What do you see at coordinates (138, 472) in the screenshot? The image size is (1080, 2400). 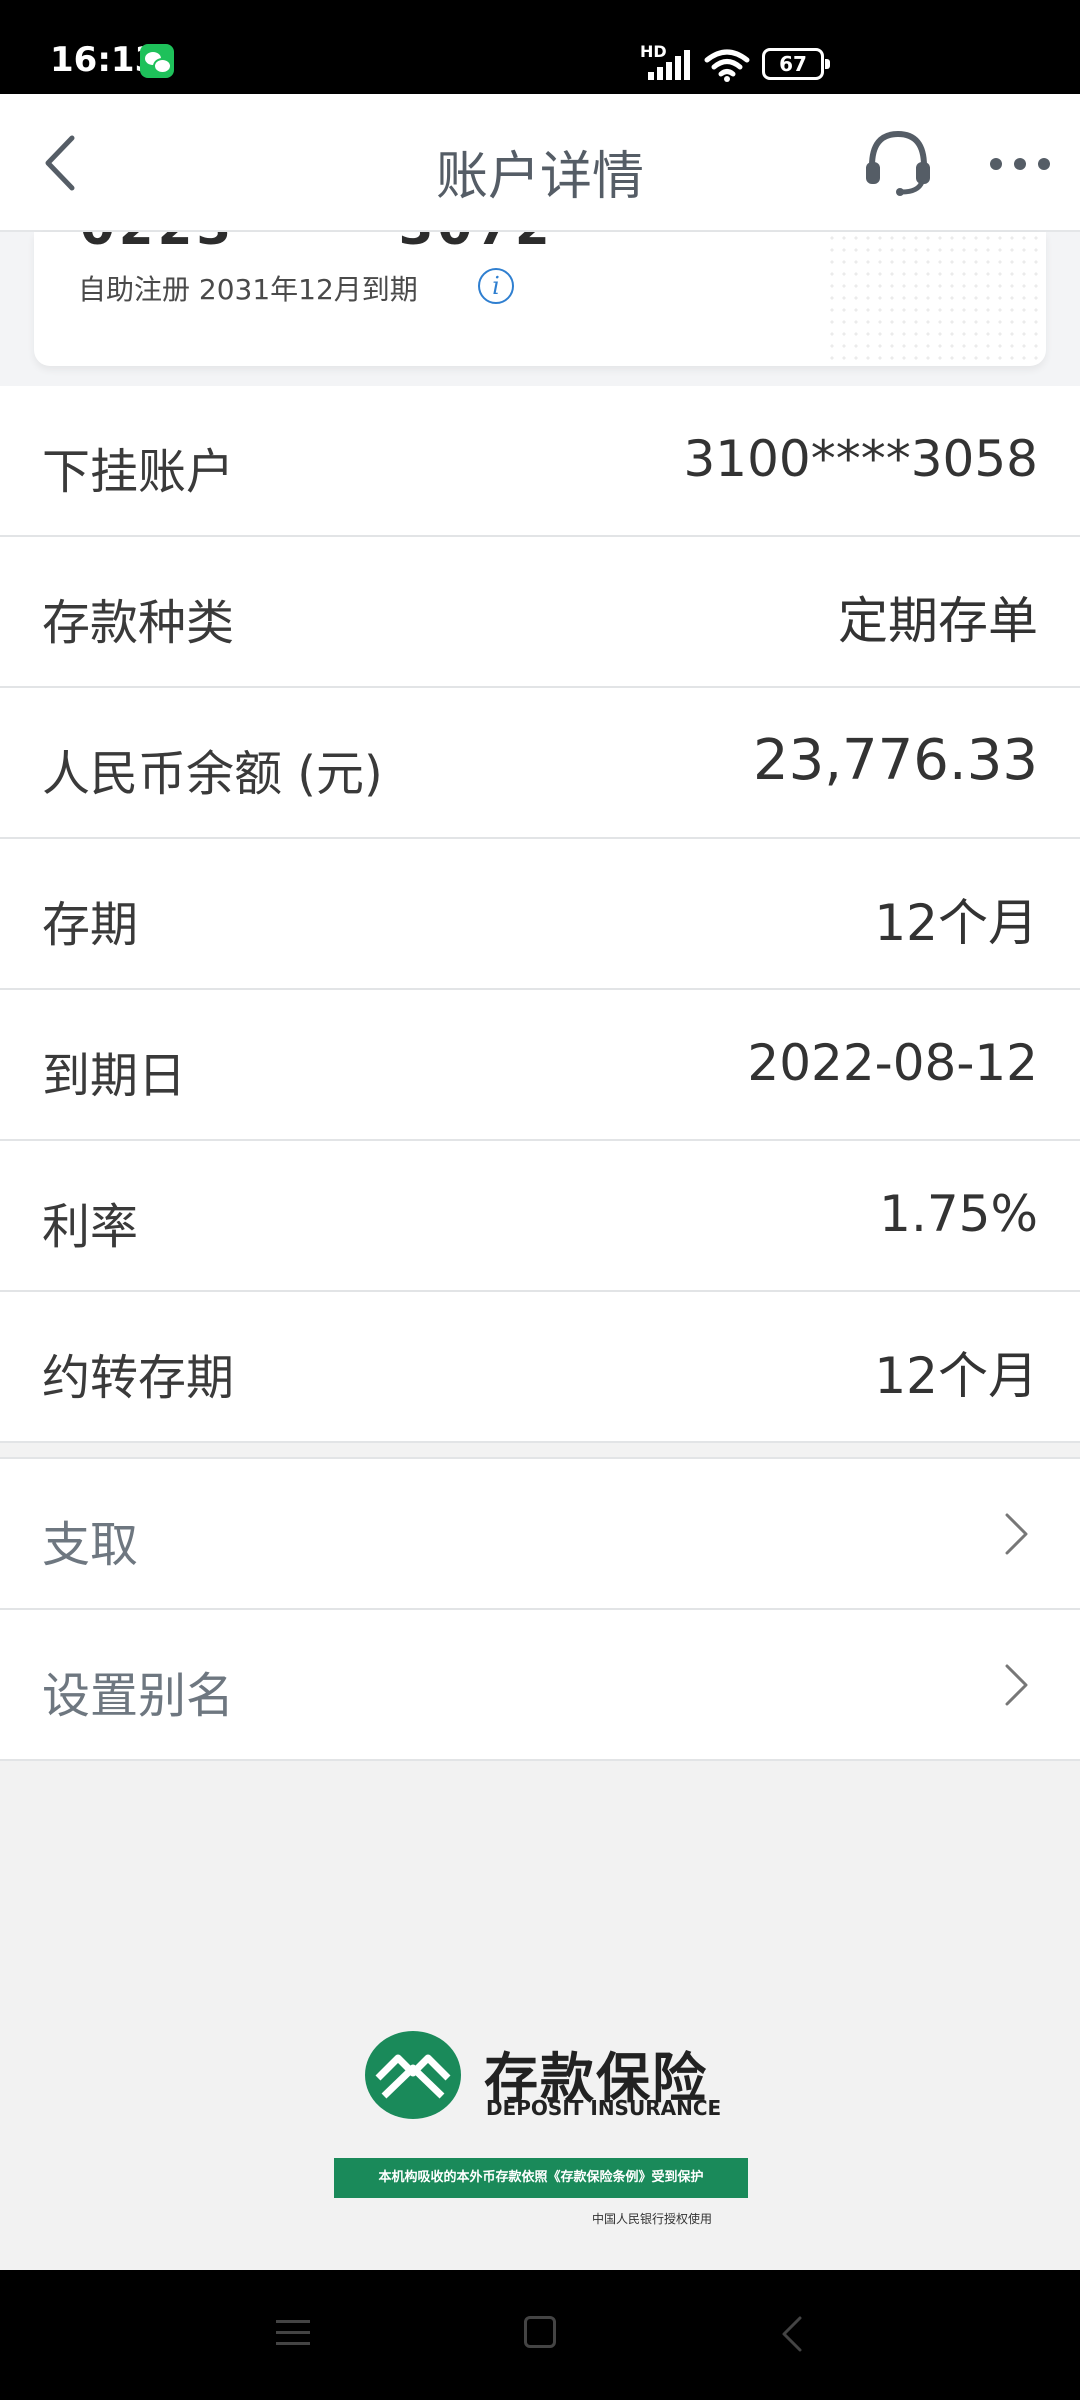 I see `detail-label: 下挂账户` at bounding box center [138, 472].